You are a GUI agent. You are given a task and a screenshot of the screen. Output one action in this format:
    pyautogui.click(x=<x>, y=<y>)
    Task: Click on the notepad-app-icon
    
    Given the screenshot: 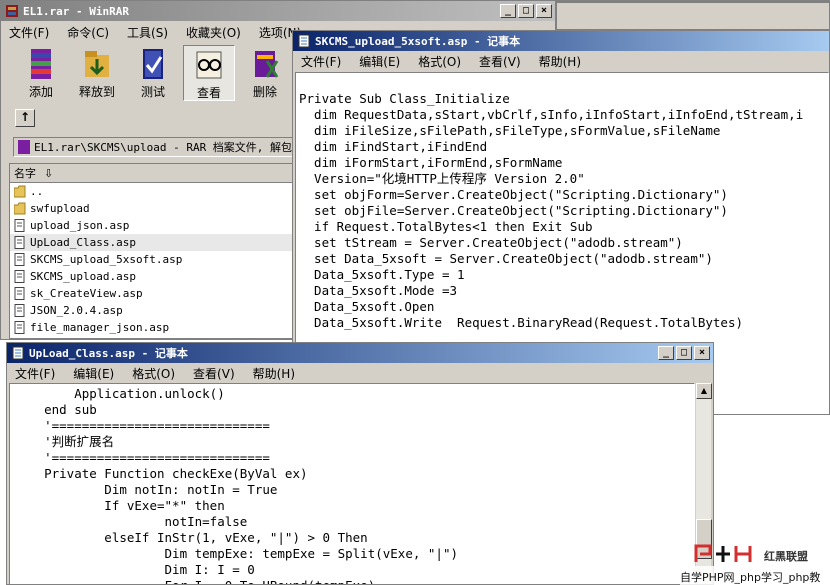 What is the action you would take?
    pyautogui.click(x=304, y=41)
    